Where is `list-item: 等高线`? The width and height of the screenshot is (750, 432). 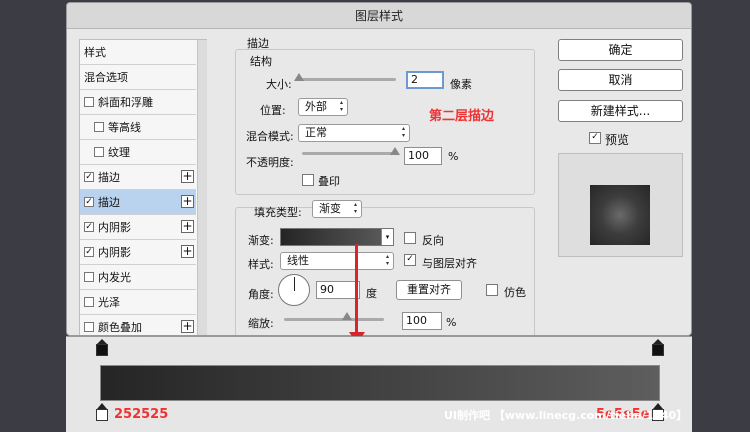
list-item: 等高线 is located at coordinates (138, 127).